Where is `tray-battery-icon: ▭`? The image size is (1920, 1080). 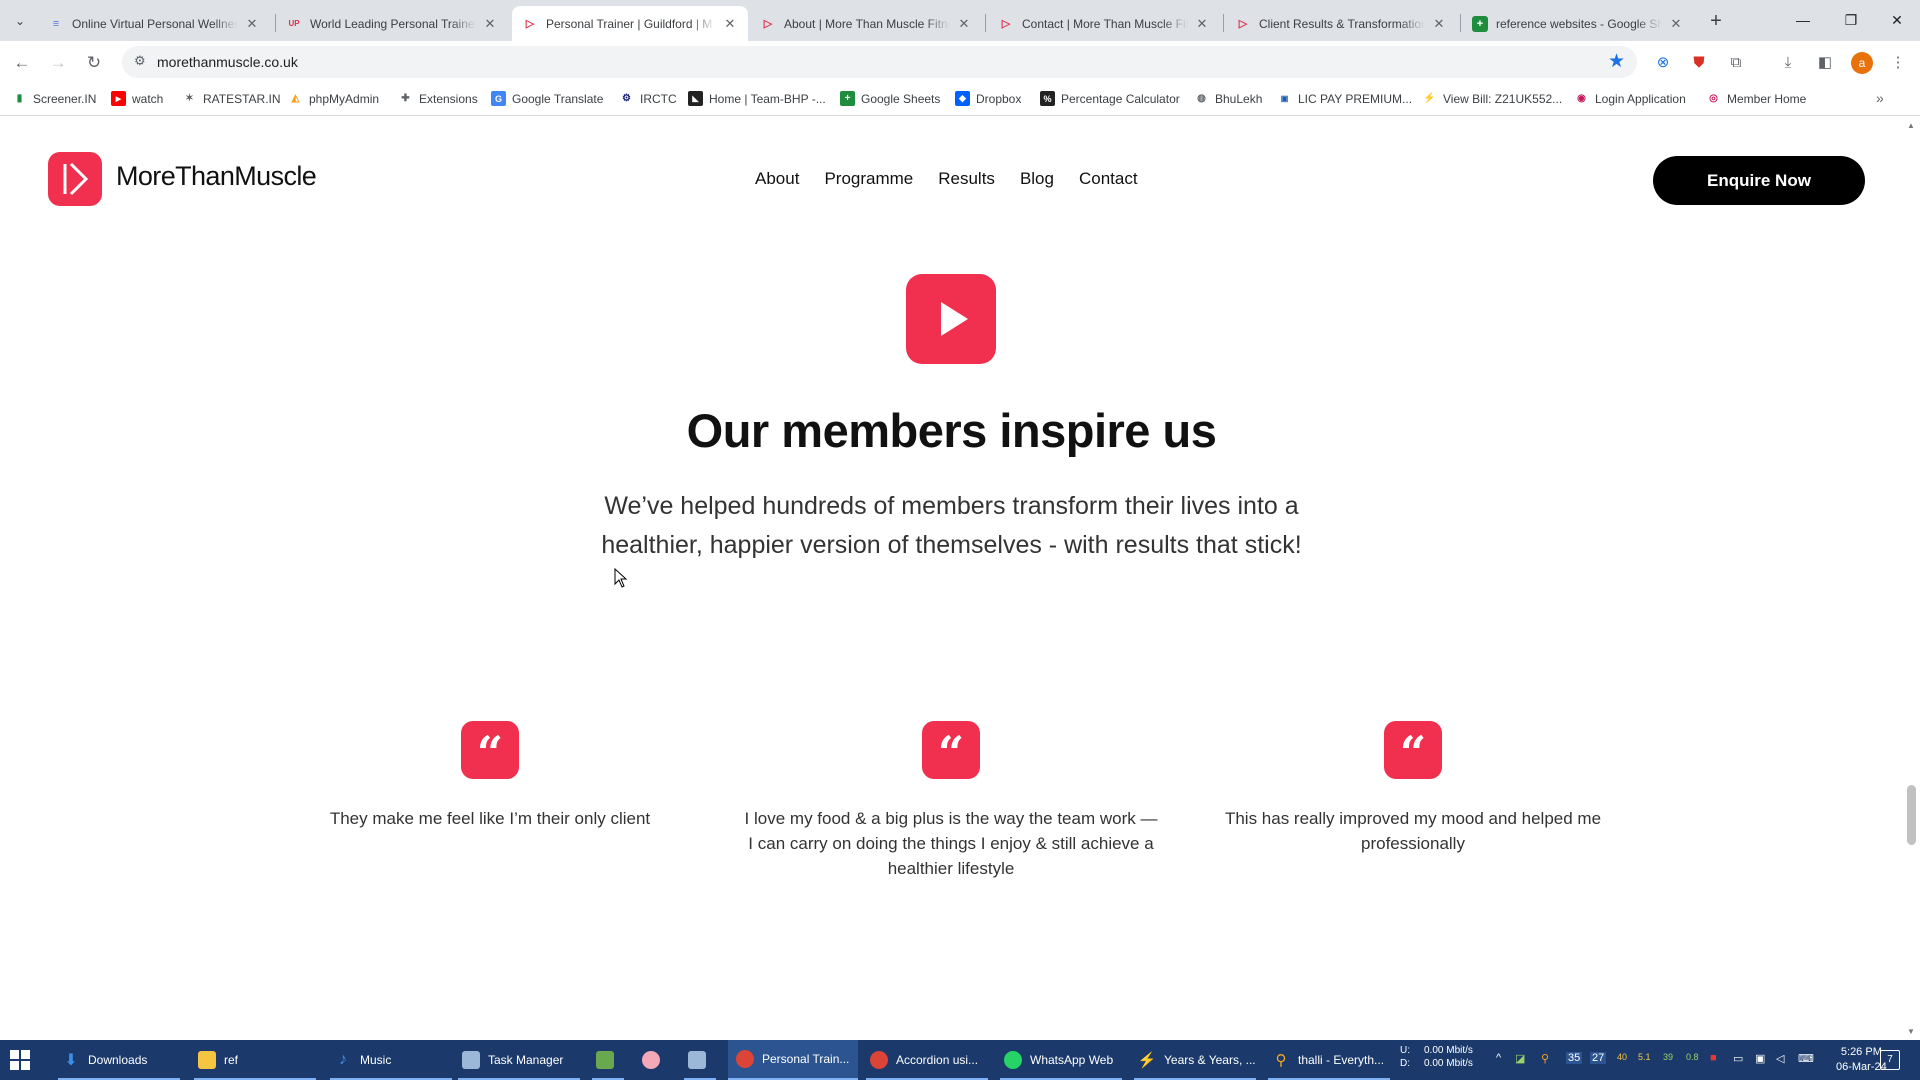
tray-battery-icon: ▭ is located at coordinates (1738, 1058).